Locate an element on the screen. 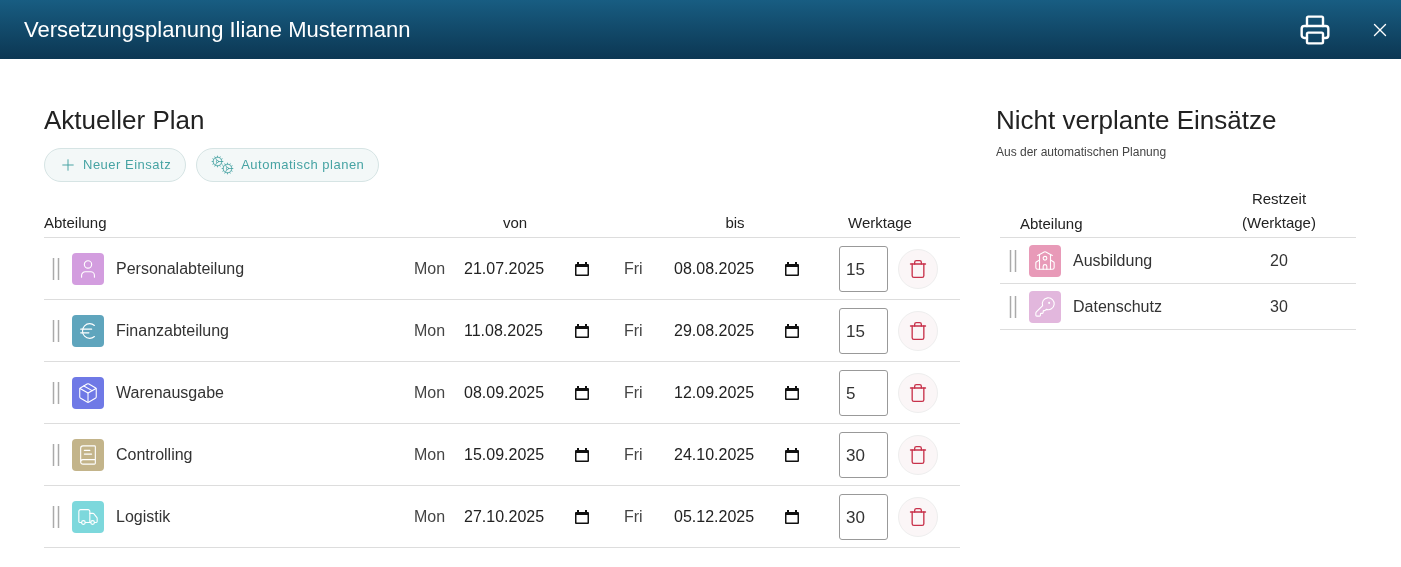  remaining-days: 20 is located at coordinates (1279, 260).